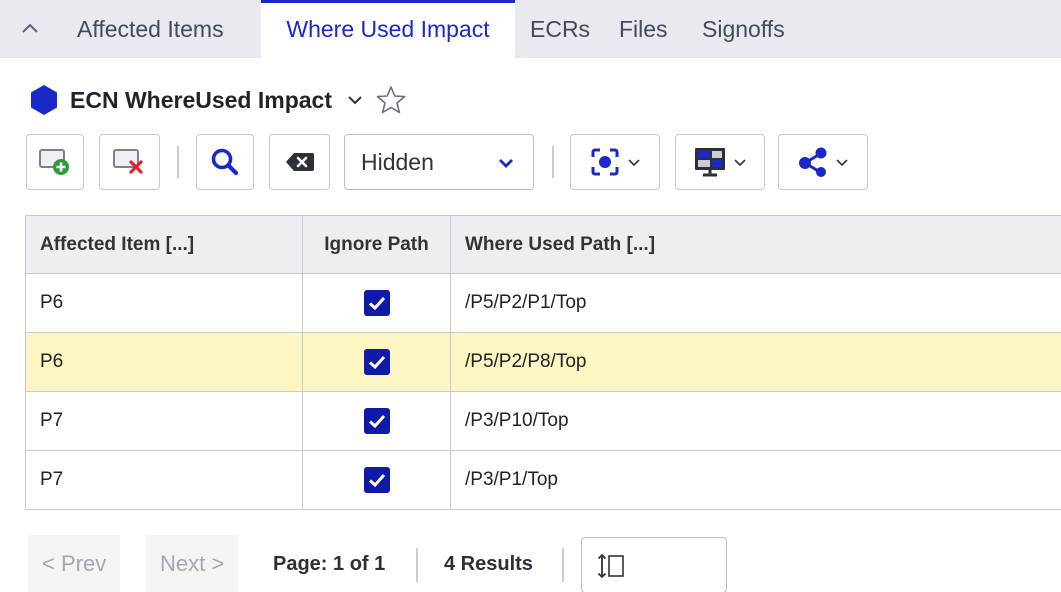 The width and height of the screenshot is (1061, 592). Describe the element at coordinates (710, 162) in the screenshot. I see `layout-icon` at that location.